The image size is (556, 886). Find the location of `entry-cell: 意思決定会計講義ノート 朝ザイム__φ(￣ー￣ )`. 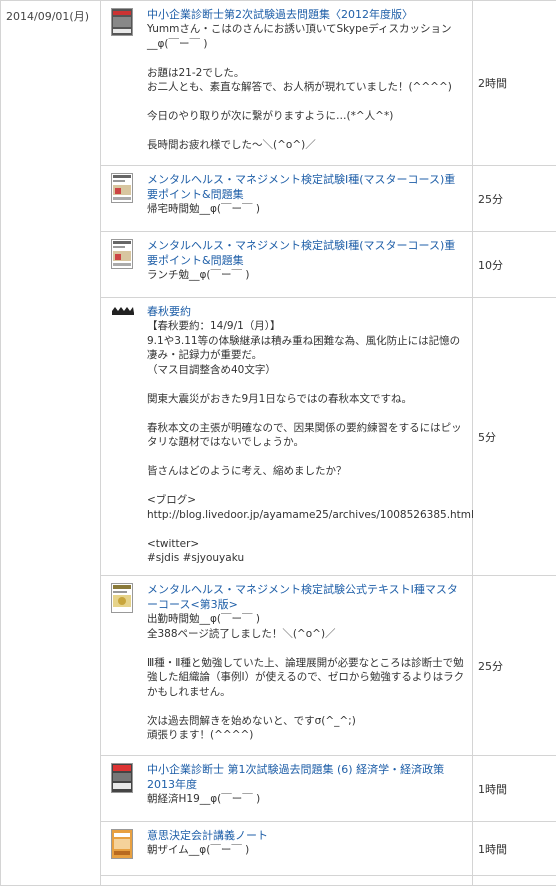

entry-cell: 意思決定会計講義ノート 朝ザイム__φ(￣ー￣ ) is located at coordinates (287, 849).